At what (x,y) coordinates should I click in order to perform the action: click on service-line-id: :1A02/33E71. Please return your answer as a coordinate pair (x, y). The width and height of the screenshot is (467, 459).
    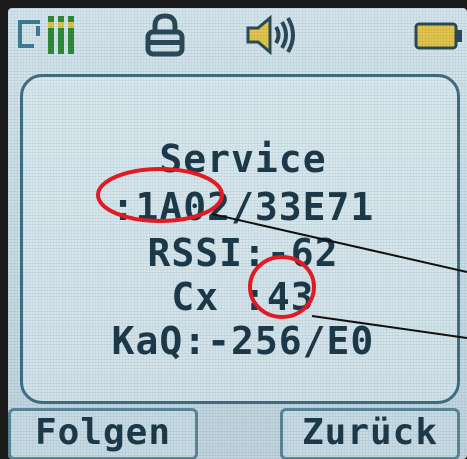
    Looking at the image, I should click on (243, 207).